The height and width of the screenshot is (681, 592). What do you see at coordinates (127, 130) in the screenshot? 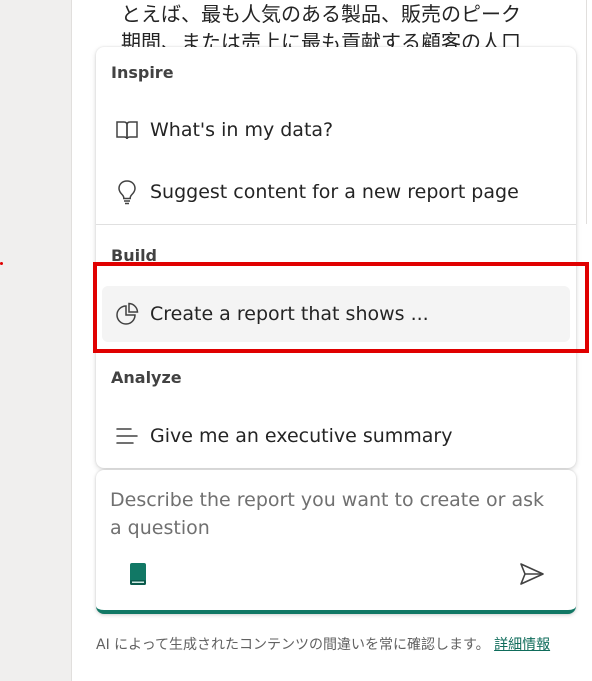
I see `book-open-icon` at bounding box center [127, 130].